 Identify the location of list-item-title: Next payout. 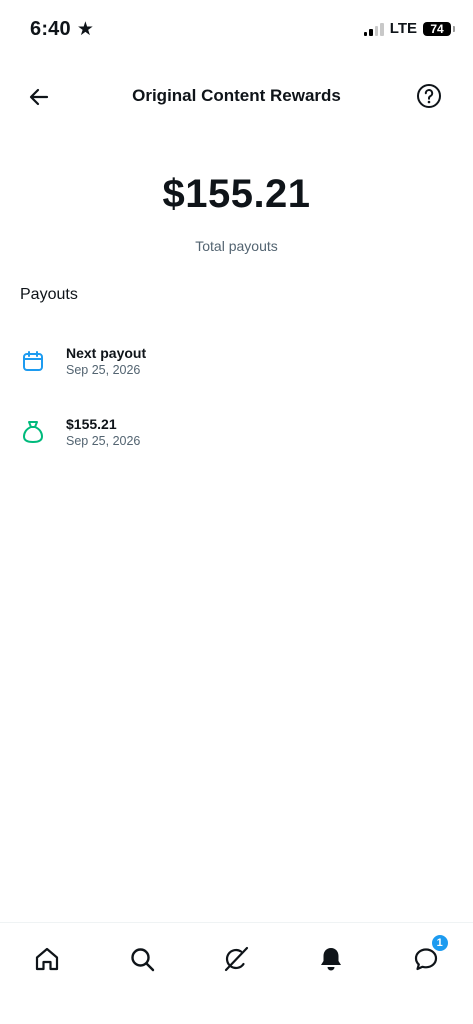
(106, 353).